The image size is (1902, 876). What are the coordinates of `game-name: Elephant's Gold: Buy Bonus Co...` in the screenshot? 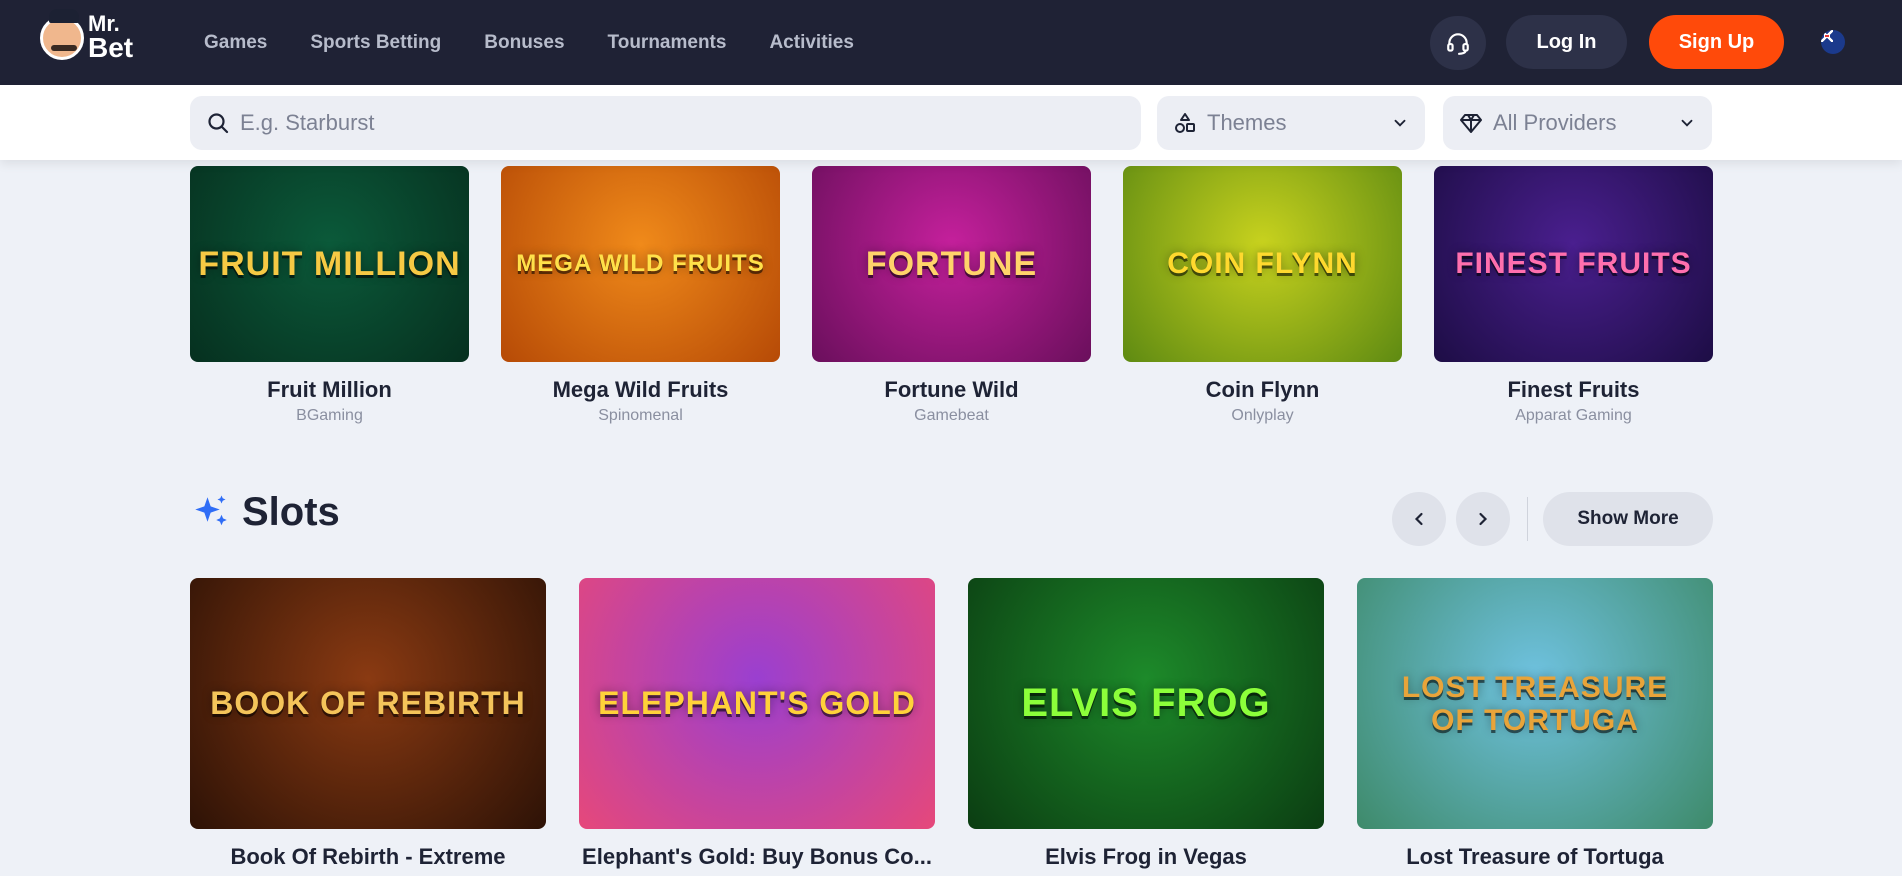 It's located at (757, 857).